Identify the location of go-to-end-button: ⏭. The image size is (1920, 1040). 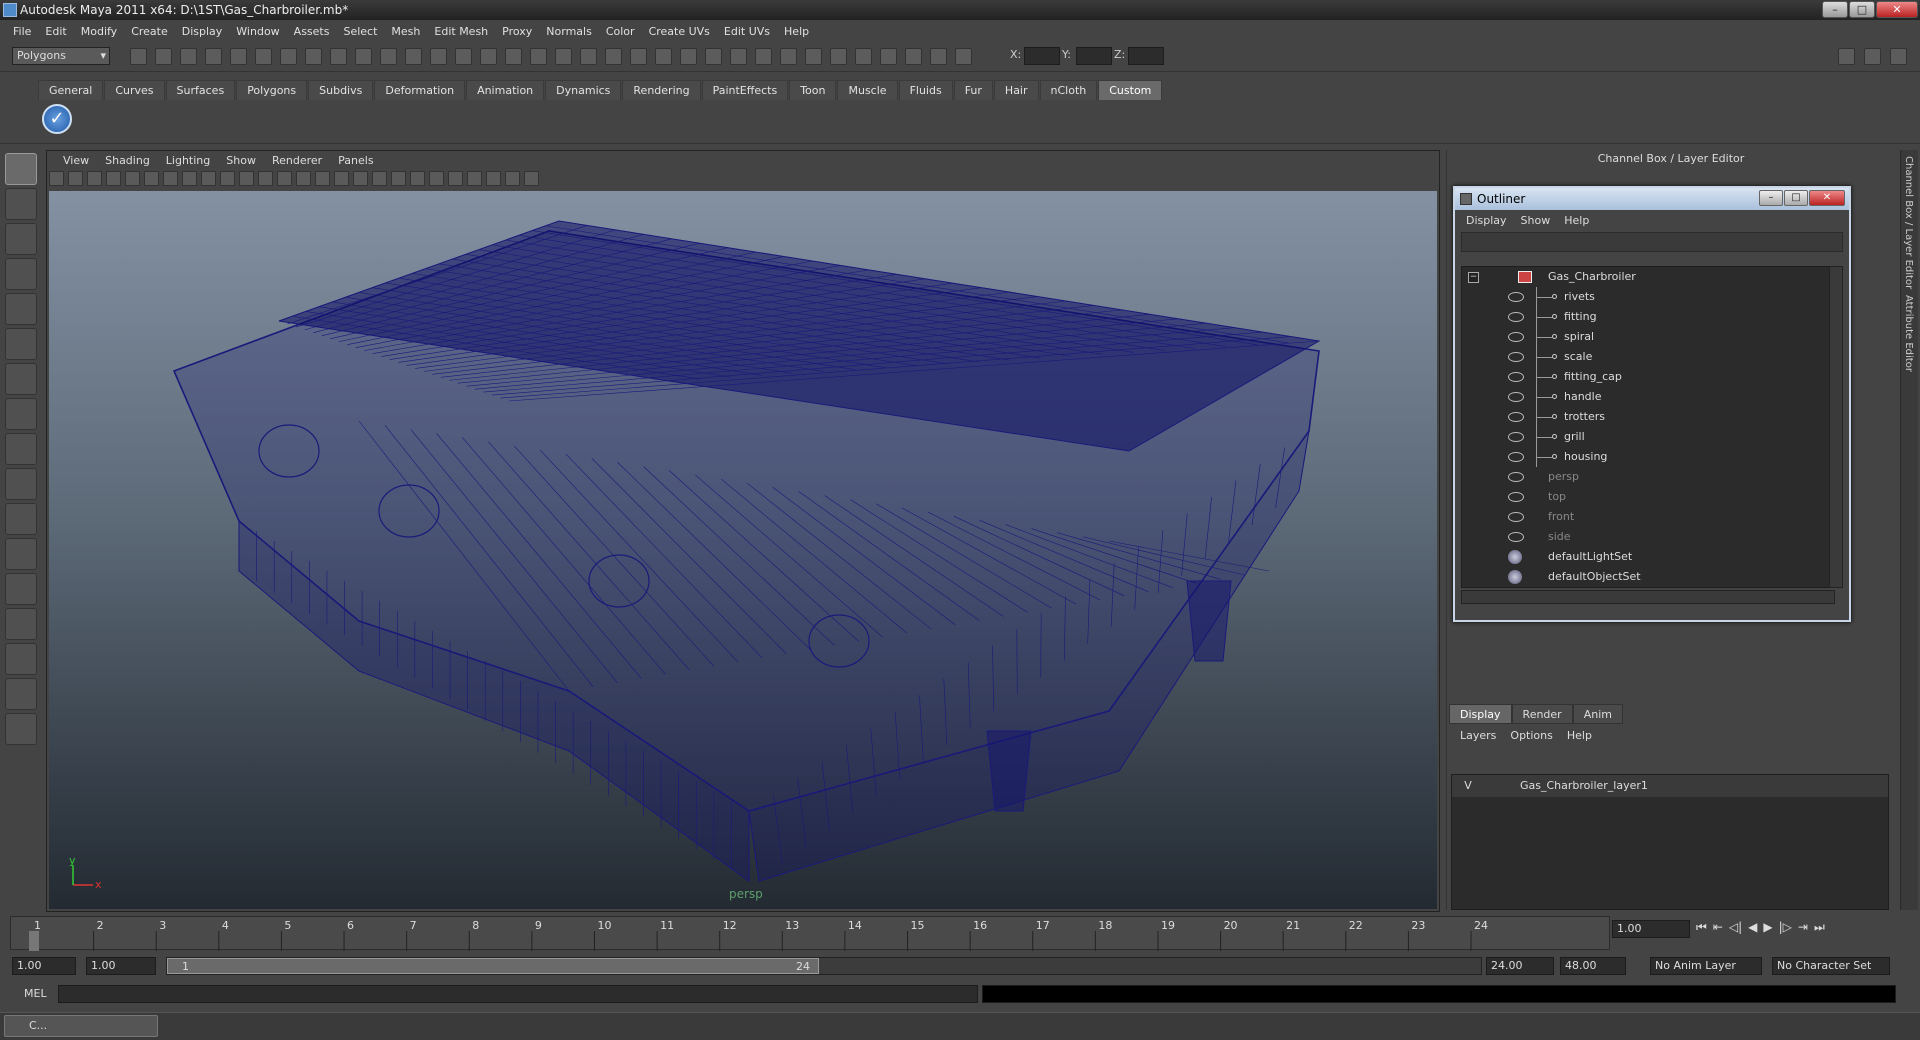
(1819, 927).